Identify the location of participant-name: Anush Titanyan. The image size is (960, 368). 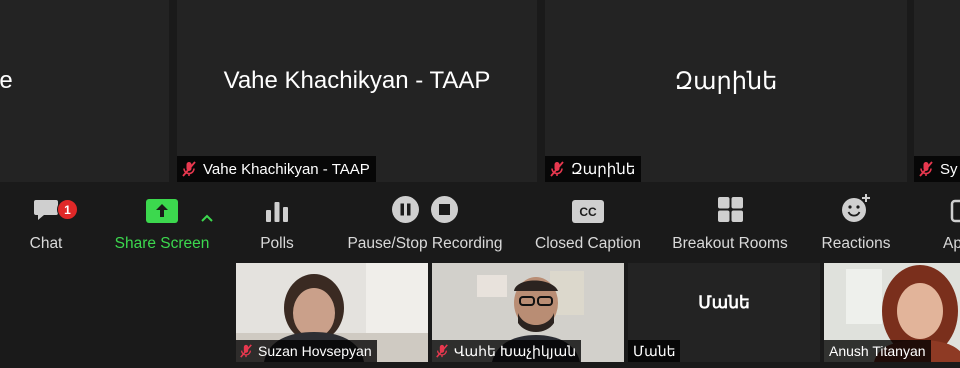
(877, 351).